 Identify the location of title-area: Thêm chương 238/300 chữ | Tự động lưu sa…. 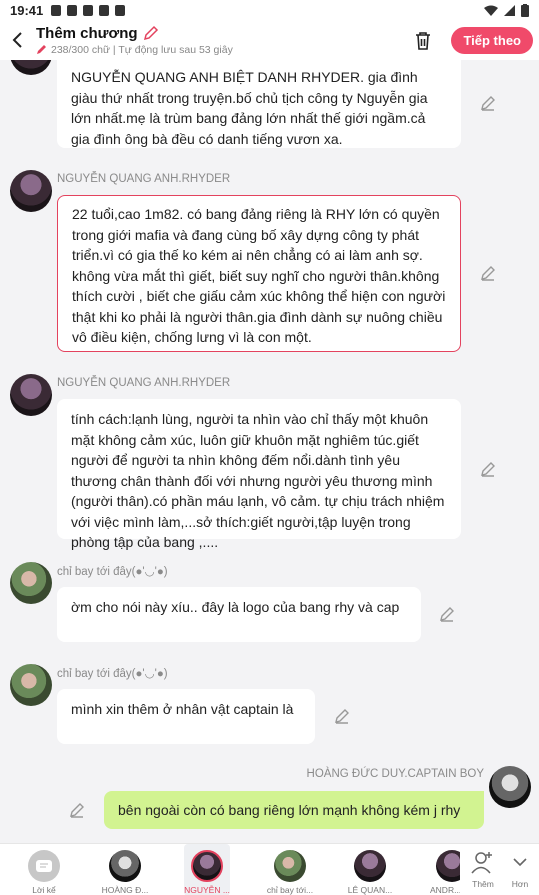
(218, 40).